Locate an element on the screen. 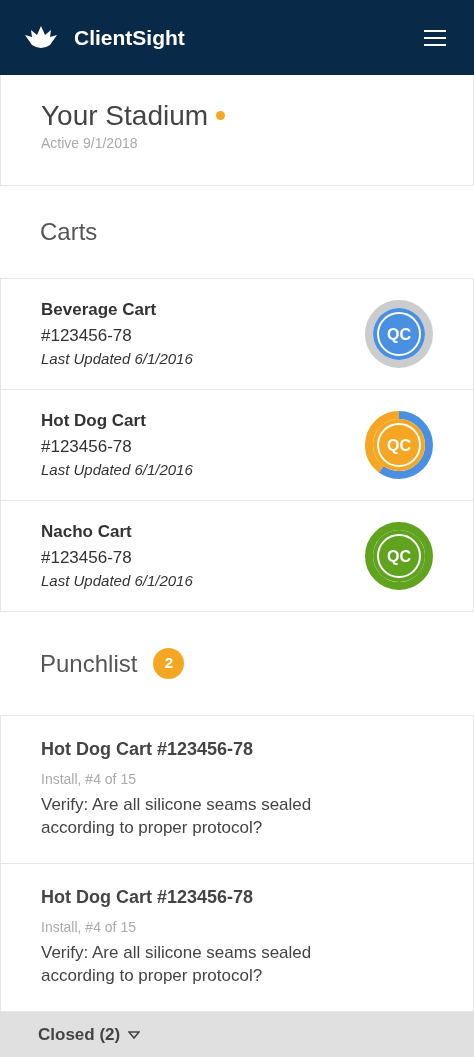 Image resolution: width=474 pixels, height=1057 pixels. section-heading: Carts is located at coordinates (69, 232).